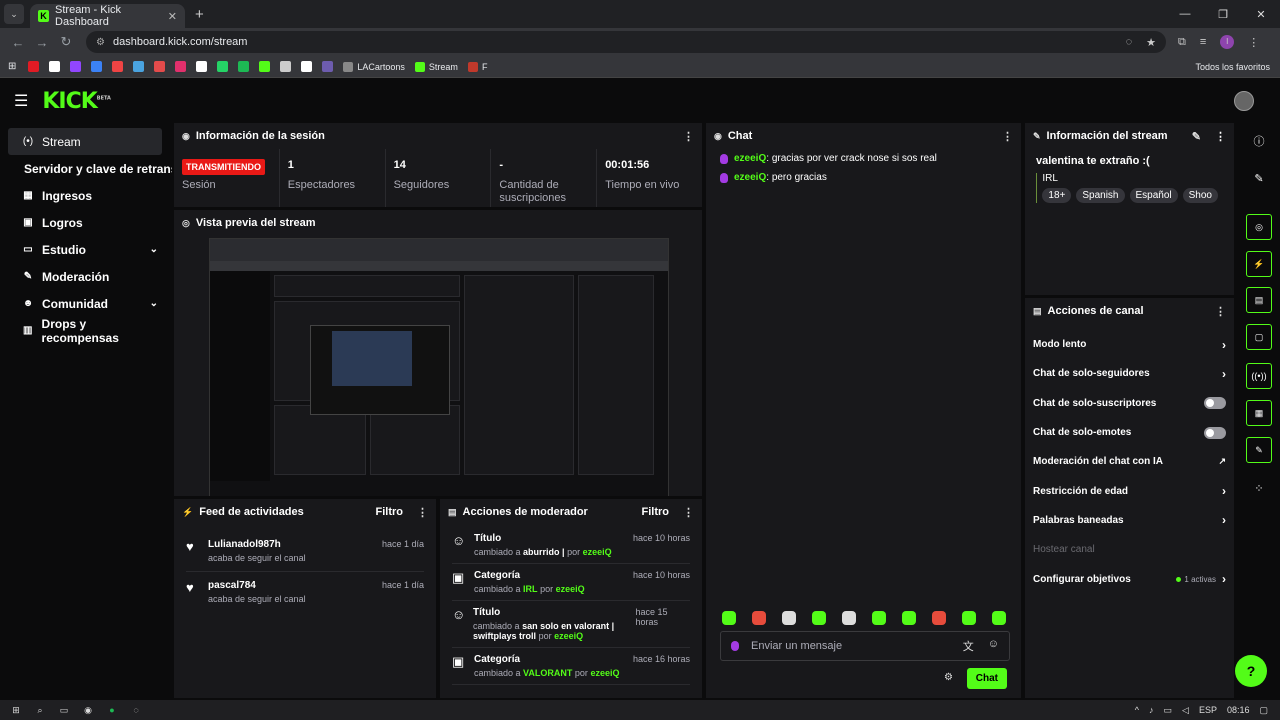 This screenshot has width=1280, height=720. Describe the element at coordinates (136, 710) in the screenshot. I see `app-icon: ◌` at that location.